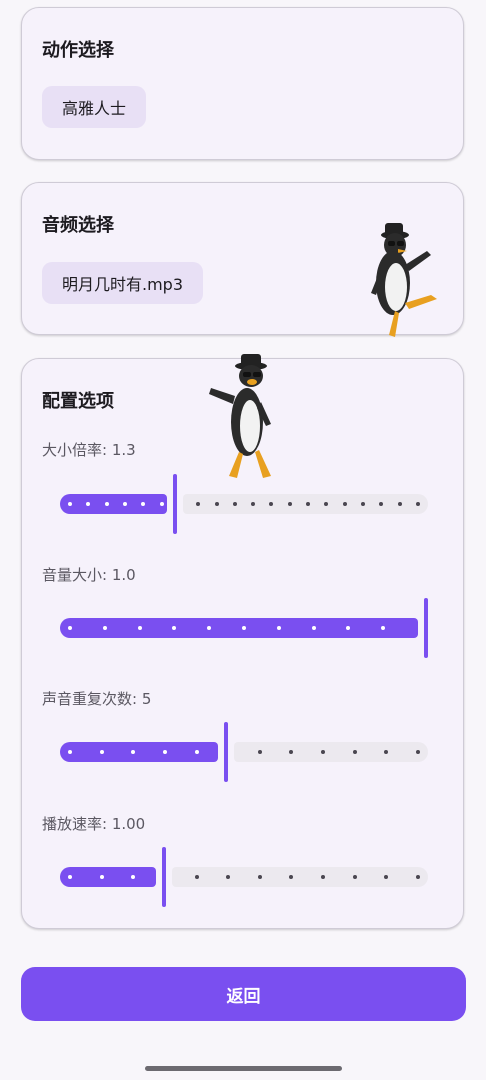 Image resolution: width=486 pixels, height=1080 pixels. I want to click on scale-slider, so click(244, 504).